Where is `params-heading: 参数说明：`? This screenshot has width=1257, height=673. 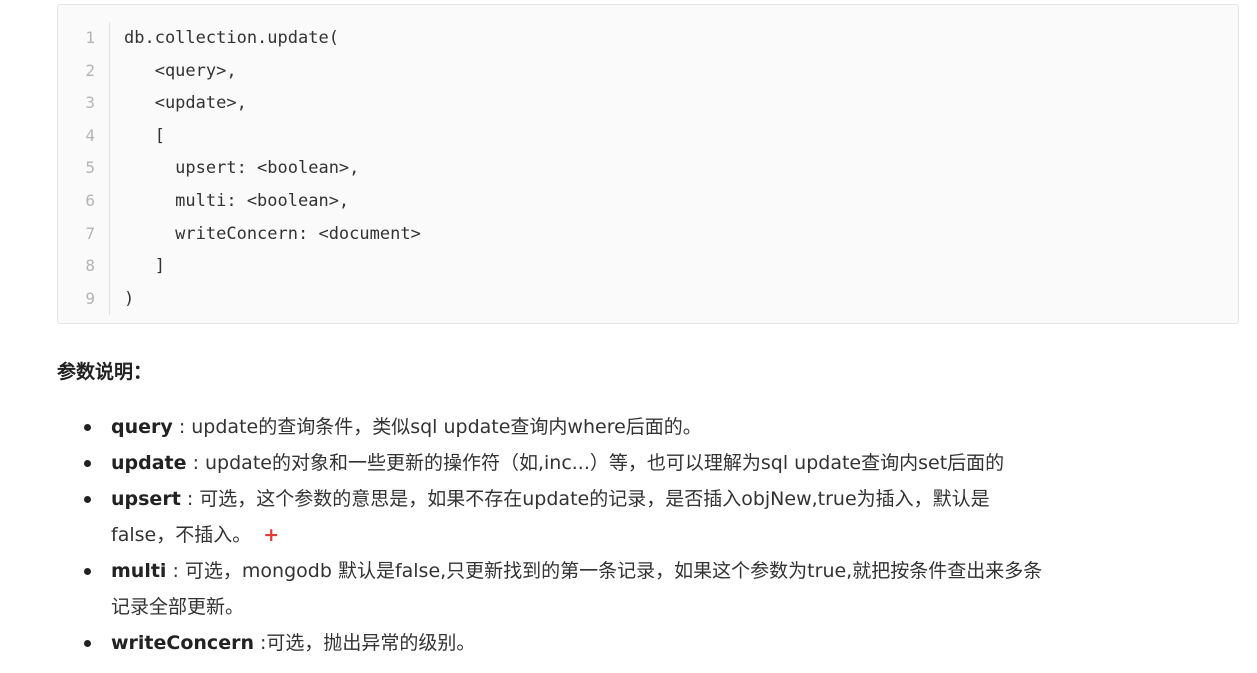
params-heading: 参数说明： is located at coordinates (105, 372).